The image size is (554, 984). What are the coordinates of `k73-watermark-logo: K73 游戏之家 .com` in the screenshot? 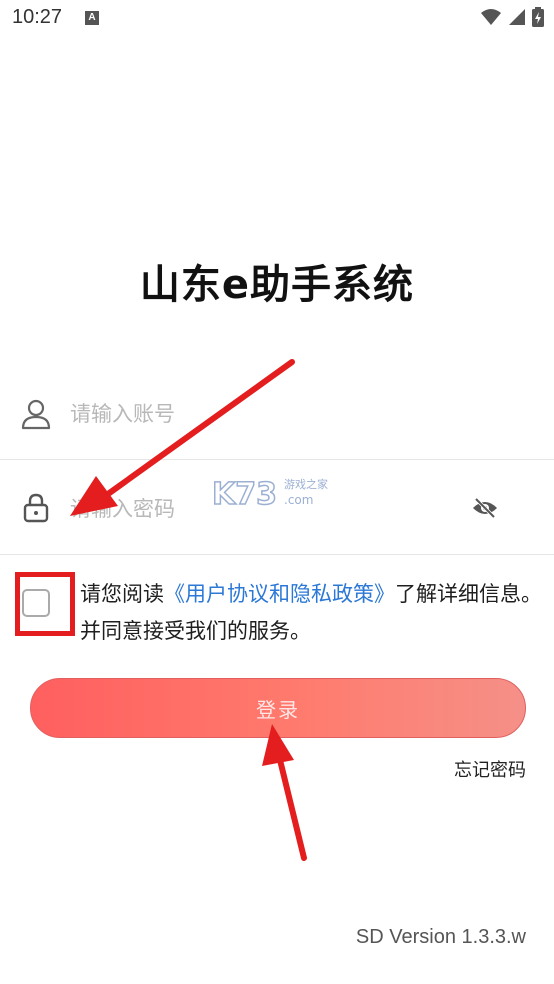 It's located at (270, 493).